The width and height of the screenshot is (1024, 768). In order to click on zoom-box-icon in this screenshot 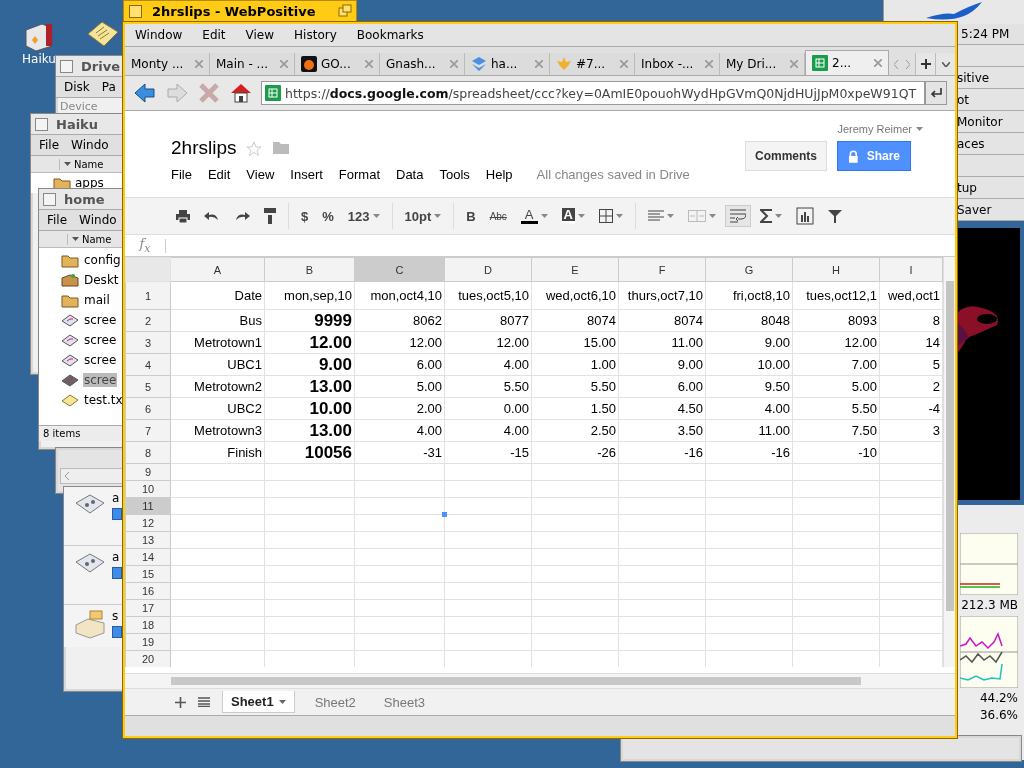, I will do `click(345, 11)`.